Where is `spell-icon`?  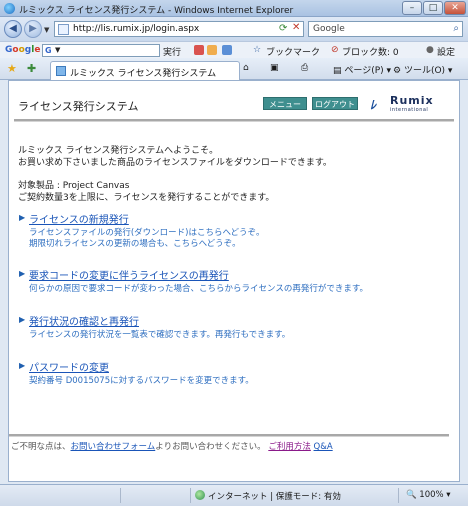
spell-icon is located at coordinates (212, 50).